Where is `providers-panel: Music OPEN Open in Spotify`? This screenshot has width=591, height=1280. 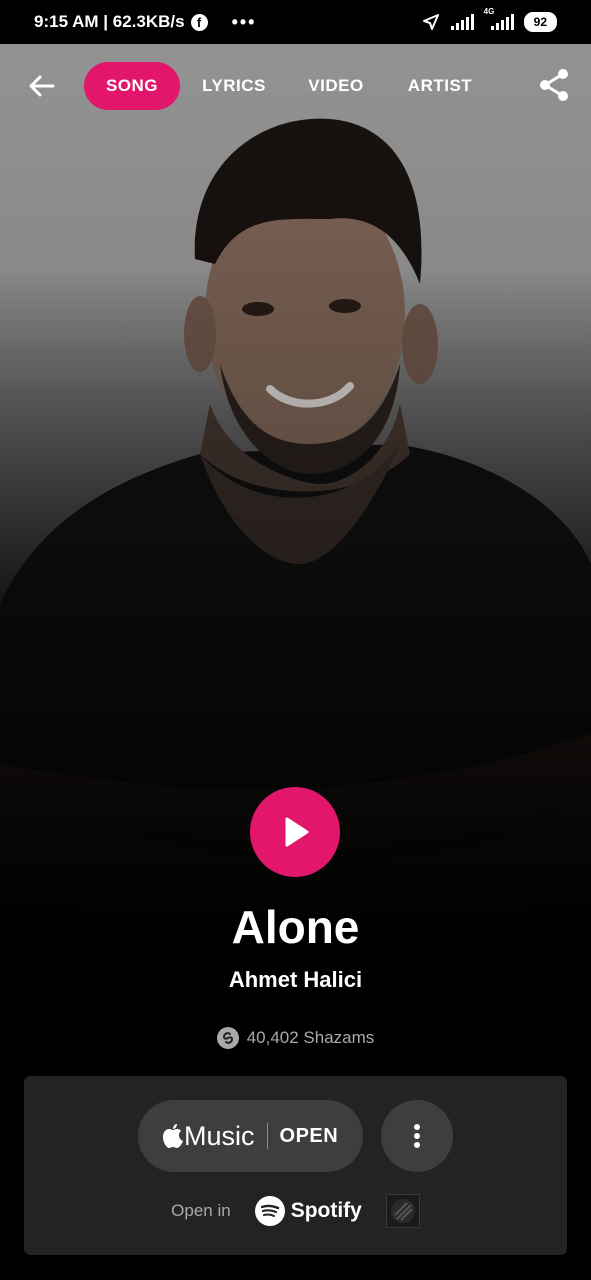
providers-panel: Music OPEN Open in Spotify is located at coordinates (295, 1165).